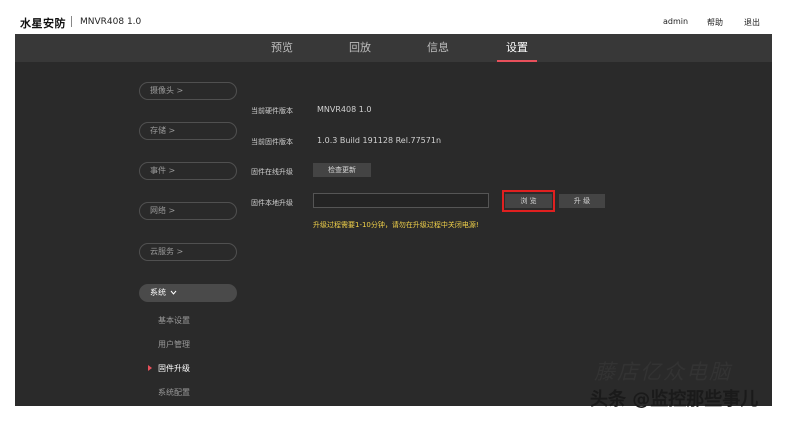  What do you see at coordinates (393, 48) in the screenshot?
I see `top-nav: 预览 回放 信息 设置` at bounding box center [393, 48].